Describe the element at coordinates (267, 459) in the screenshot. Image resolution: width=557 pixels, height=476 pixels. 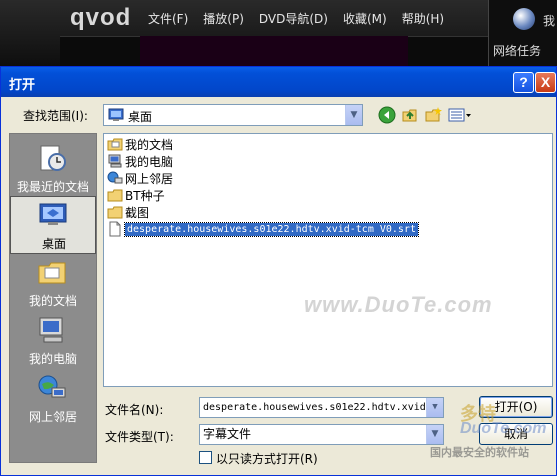
I see `readonly-label: 以只读方式打开(R)` at that location.